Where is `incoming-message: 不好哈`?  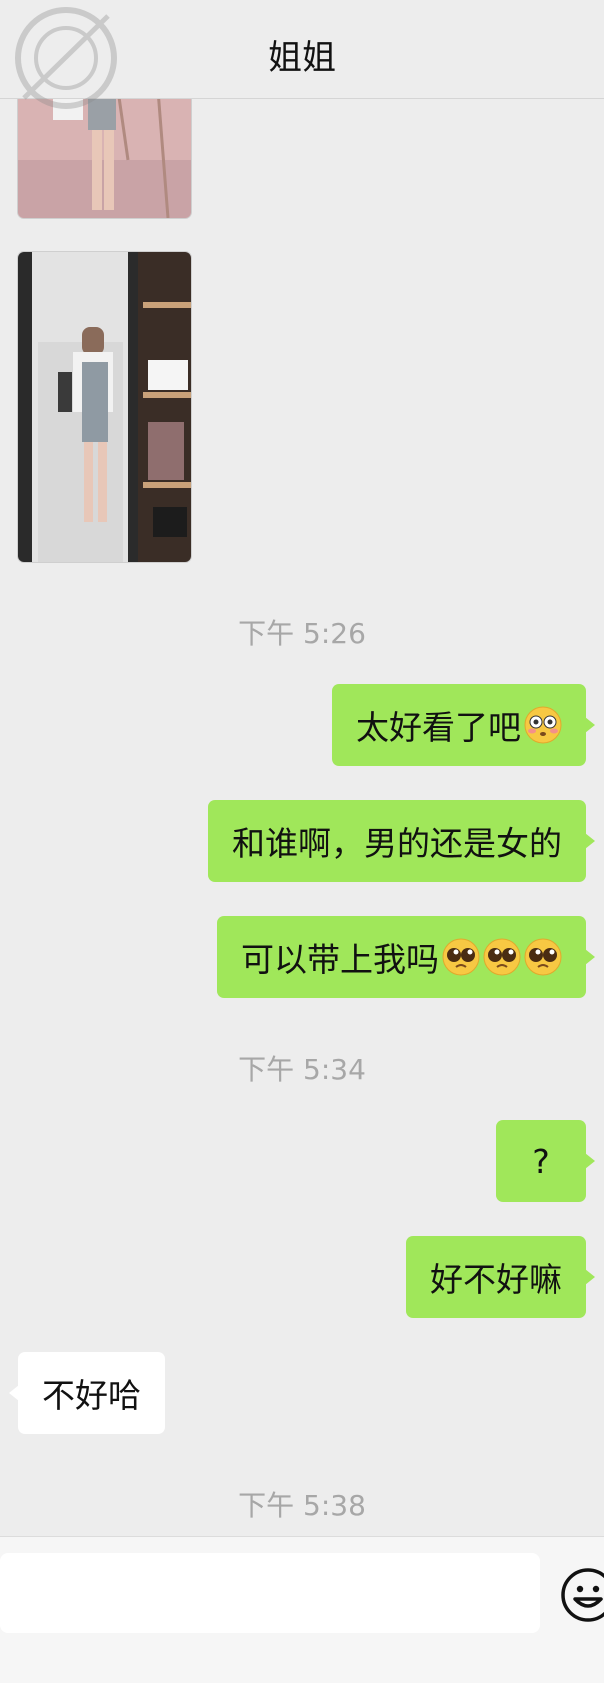
incoming-message: 不好哈 is located at coordinates (87, 1393).